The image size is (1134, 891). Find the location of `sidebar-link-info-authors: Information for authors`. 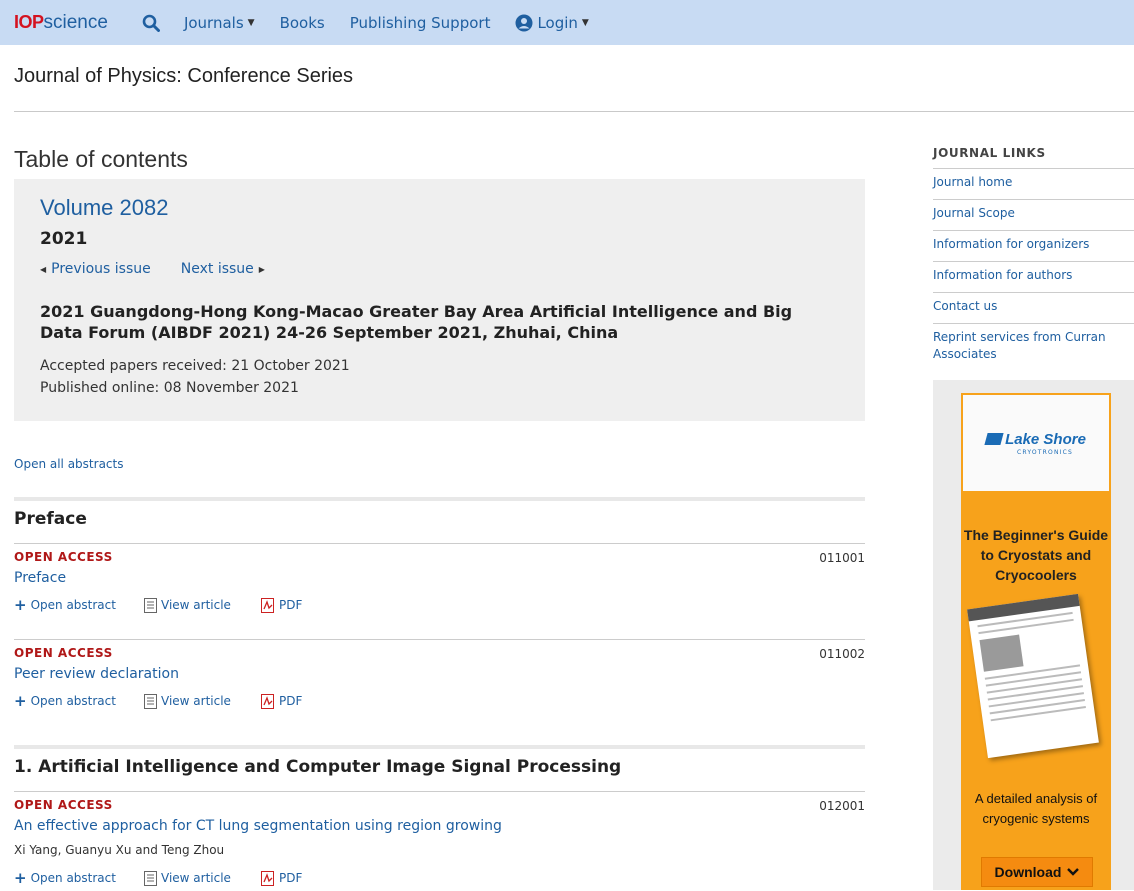

sidebar-link-info-authors: Information for authors is located at coordinates (1033, 277).